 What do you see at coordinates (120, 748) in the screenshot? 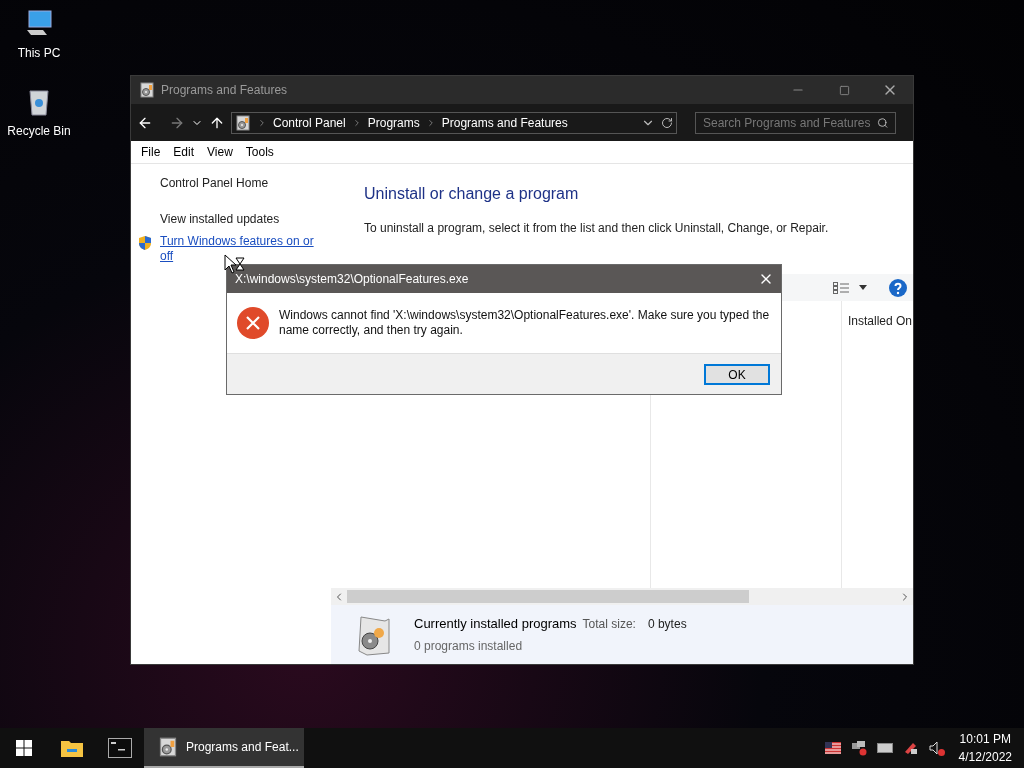
I see `terminal-icon` at bounding box center [120, 748].